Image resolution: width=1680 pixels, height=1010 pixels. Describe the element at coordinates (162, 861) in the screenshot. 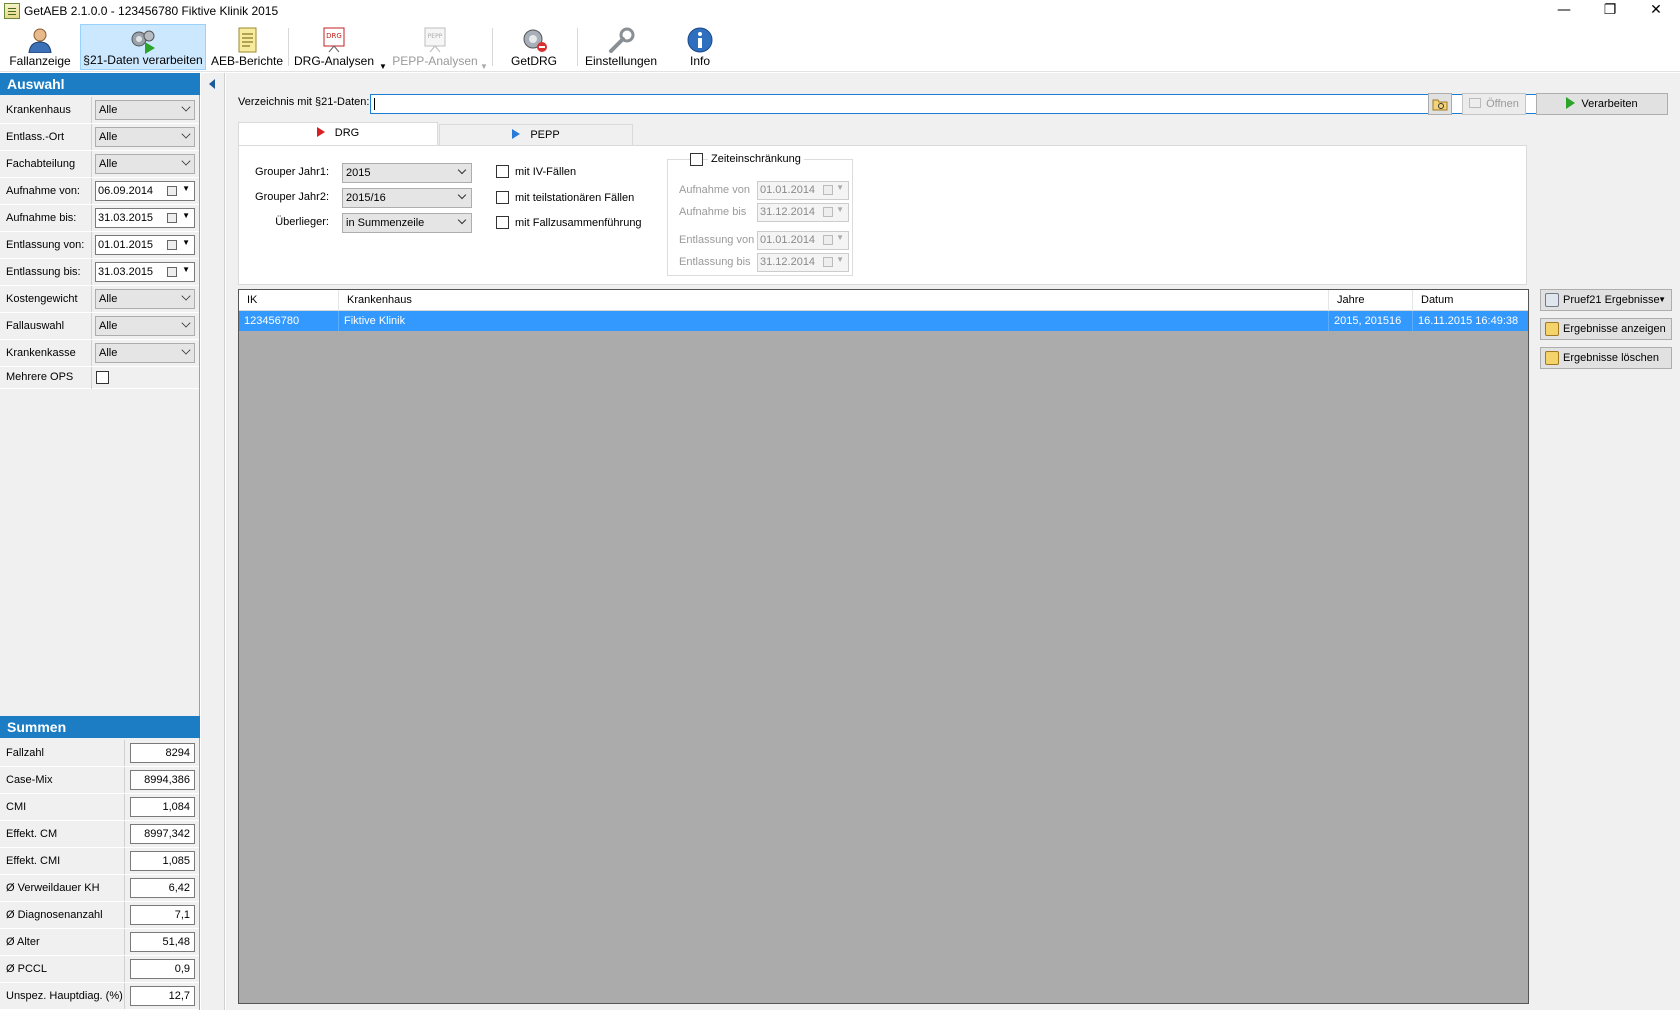

I see `summen-value: 1,085` at that location.